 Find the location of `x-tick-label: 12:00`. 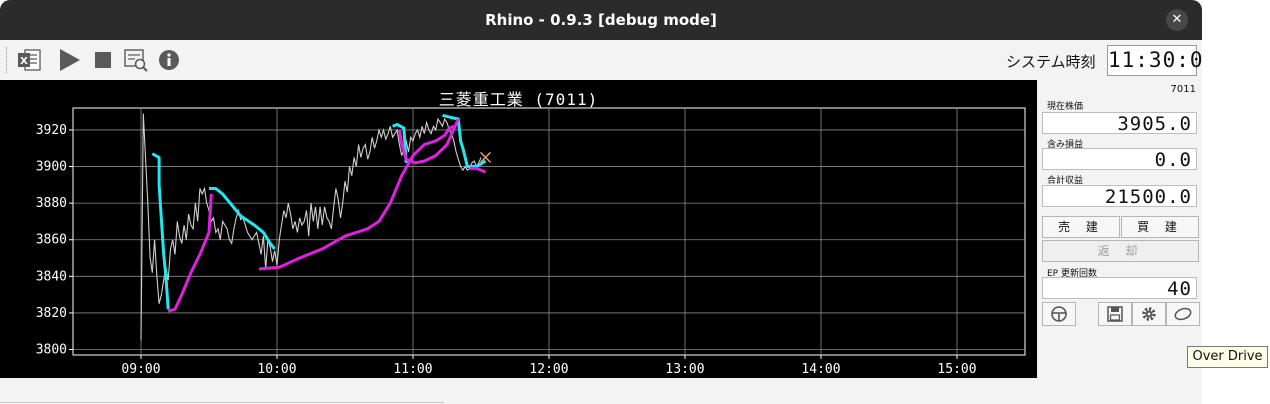

x-tick-label: 12:00 is located at coordinates (548, 369).